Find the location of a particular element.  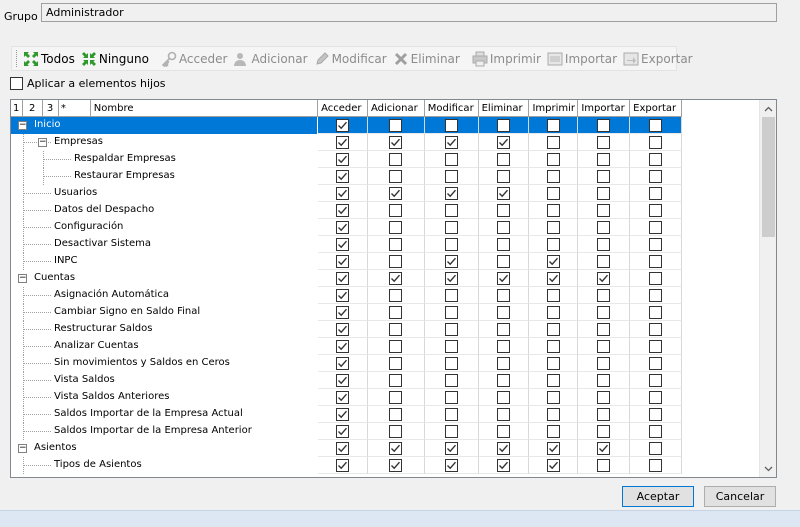

table-row: Cambiar Signo en Saldo Final is located at coordinates (346, 312).